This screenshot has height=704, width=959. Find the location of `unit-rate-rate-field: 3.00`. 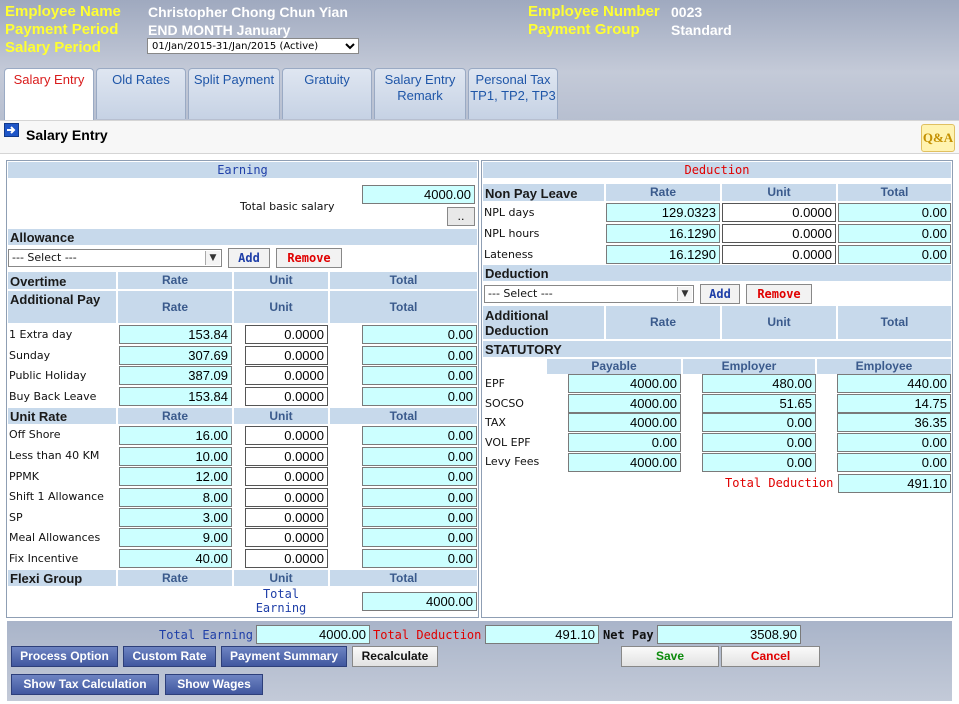

unit-rate-rate-field: 3.00 is located at coordinates (175, 517).